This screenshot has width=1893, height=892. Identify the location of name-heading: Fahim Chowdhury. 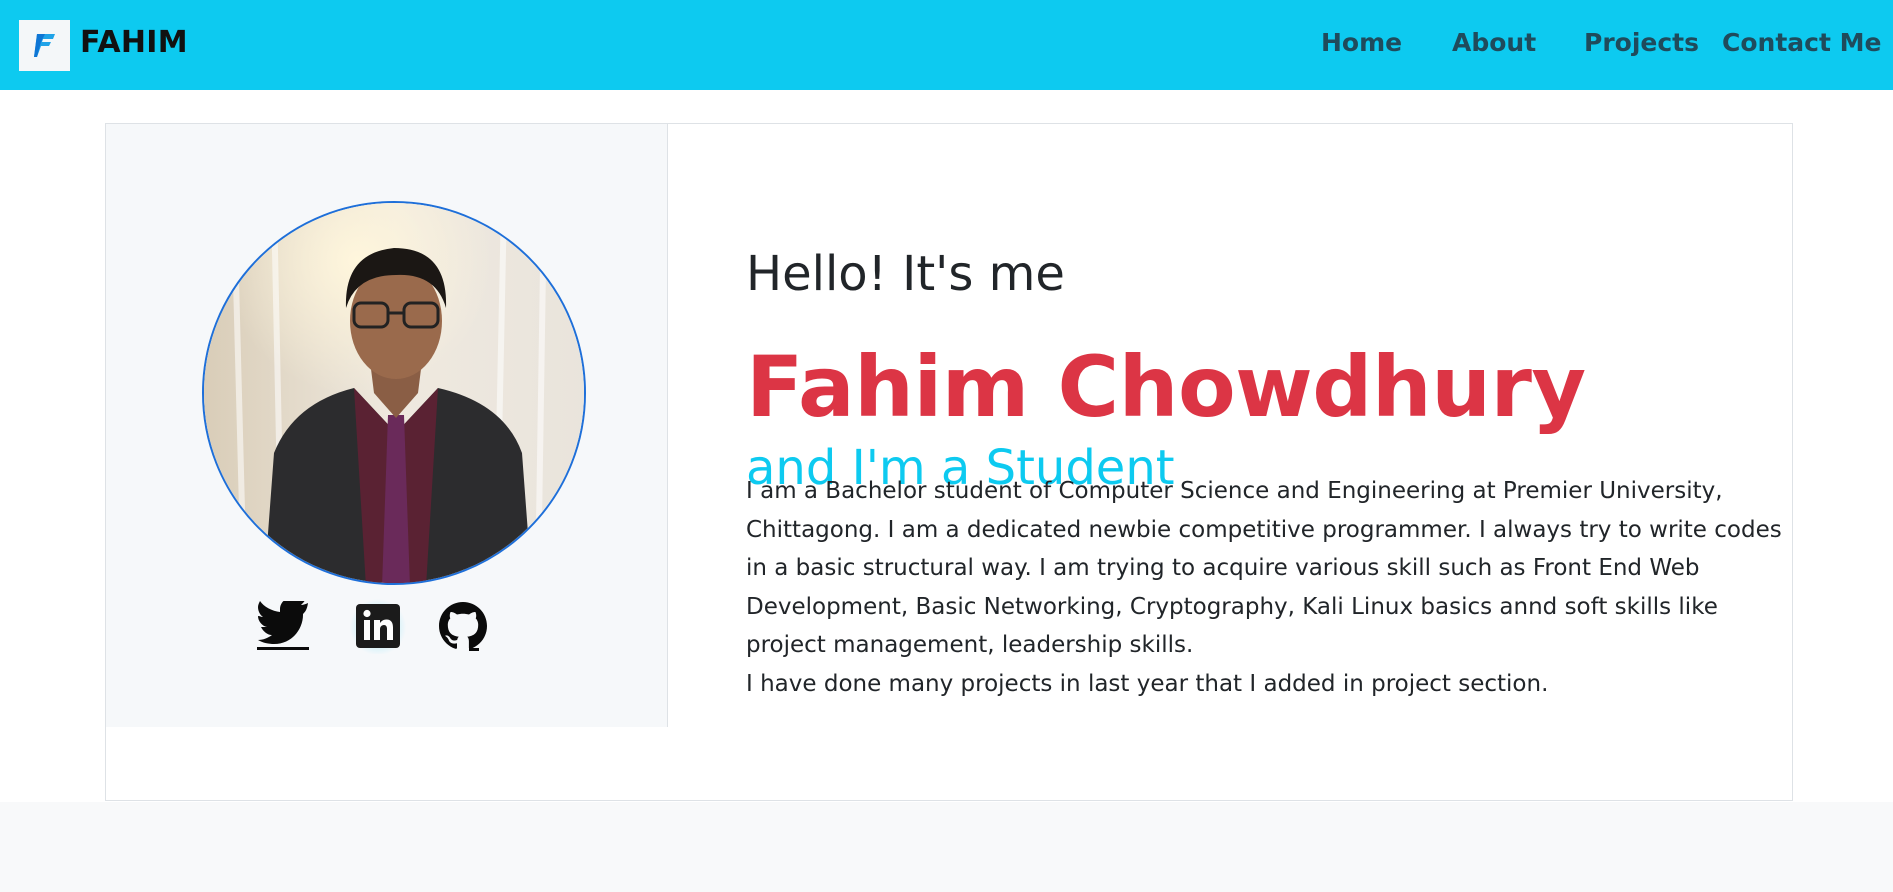
(1166, 387).